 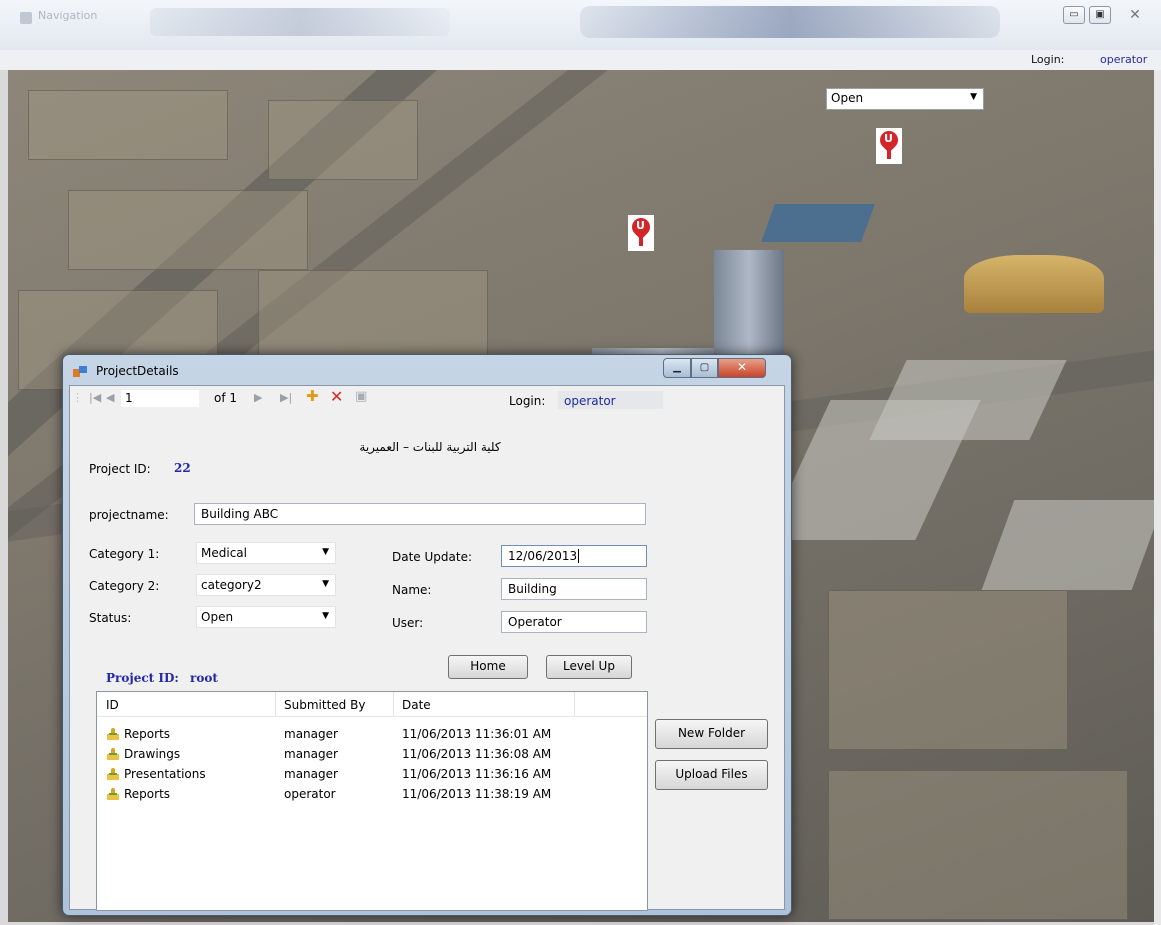 What do you see at coordinates (124, 586) in the screenshot?
I see `category2-label: Category 2:` at bounding box center [124, 586].